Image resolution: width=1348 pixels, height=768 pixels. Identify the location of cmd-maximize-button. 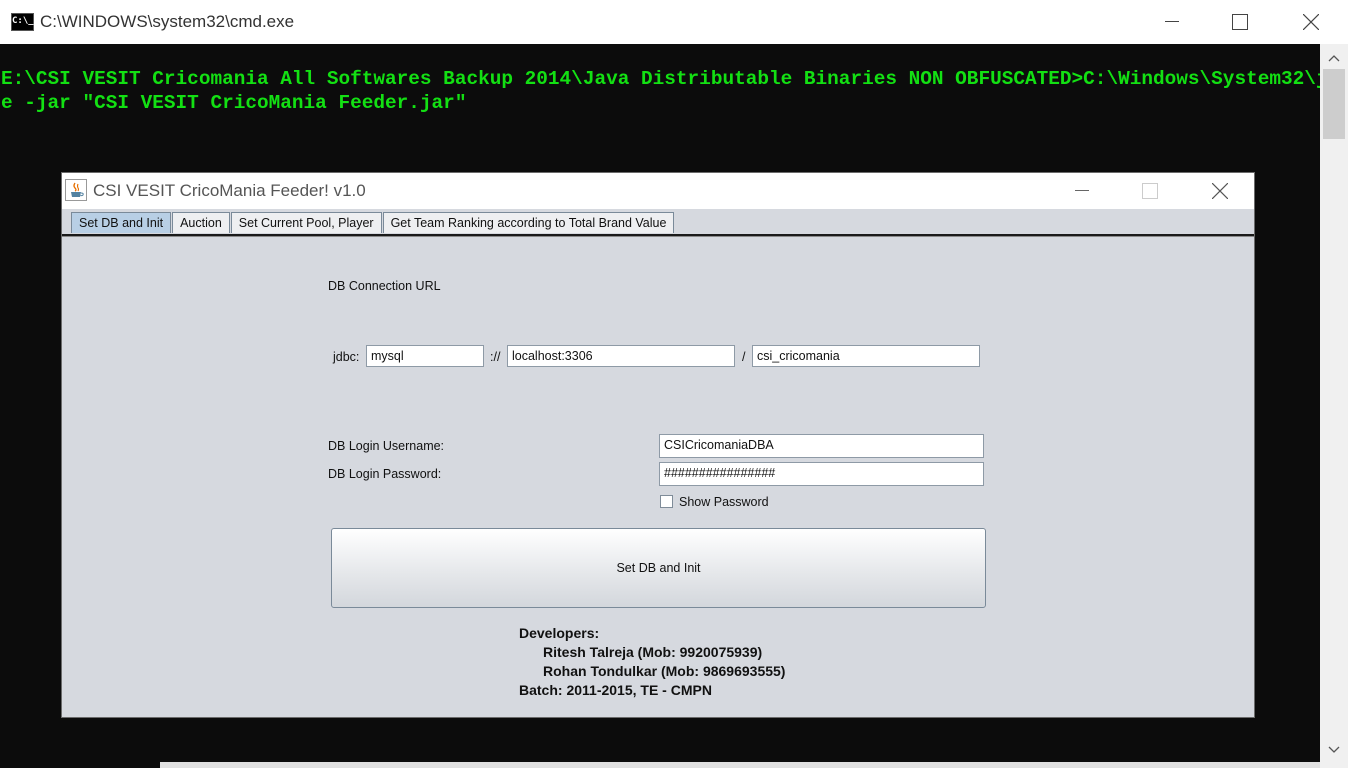
(1240, 22).